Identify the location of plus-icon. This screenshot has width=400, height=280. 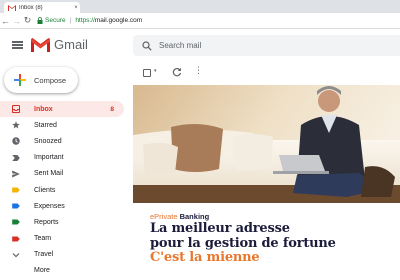
(20, 80).